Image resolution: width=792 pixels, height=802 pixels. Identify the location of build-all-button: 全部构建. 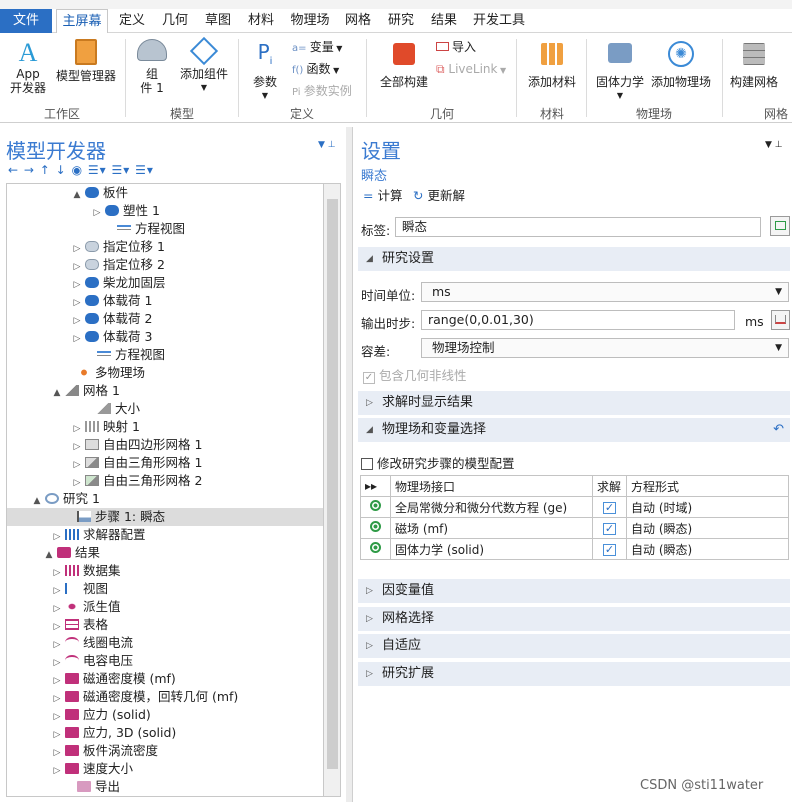
(404, 64).